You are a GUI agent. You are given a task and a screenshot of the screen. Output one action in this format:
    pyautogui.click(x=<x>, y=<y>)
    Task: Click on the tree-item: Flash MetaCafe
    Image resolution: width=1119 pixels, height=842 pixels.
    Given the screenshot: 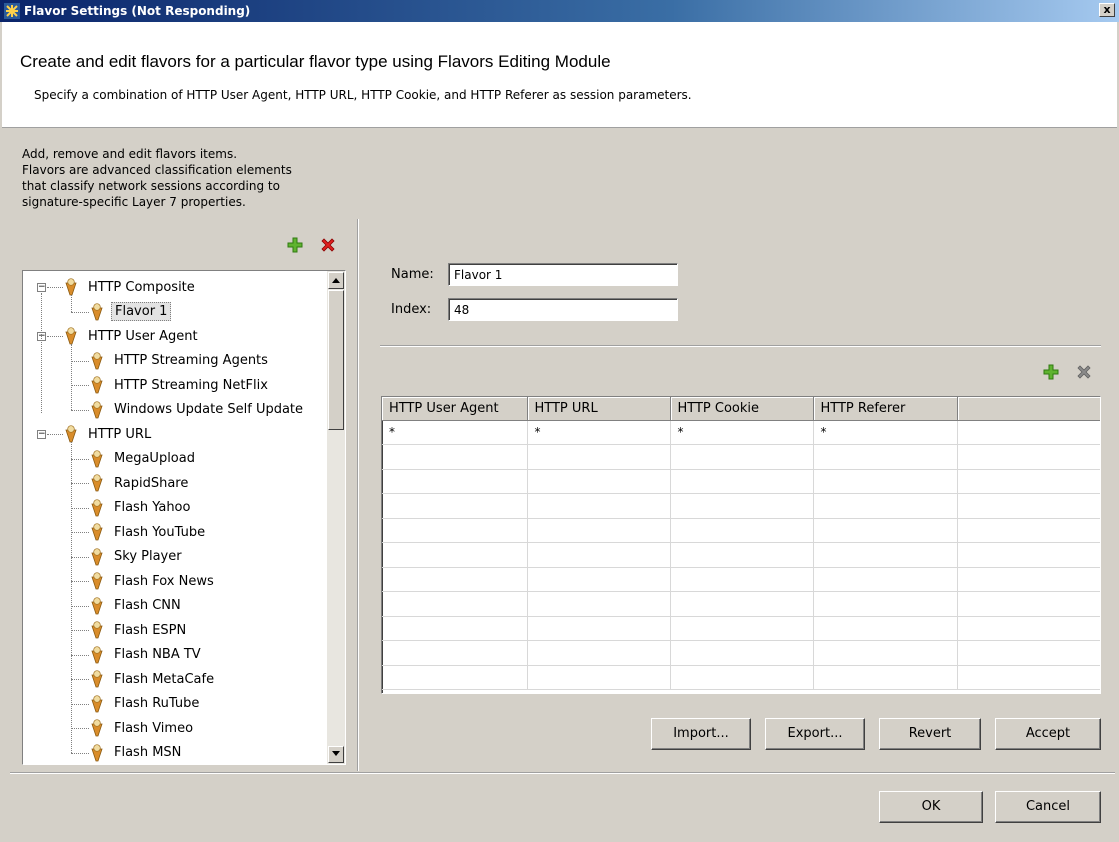 What is the action you would take?
    pyautogui.click(x=153, y=679)
    